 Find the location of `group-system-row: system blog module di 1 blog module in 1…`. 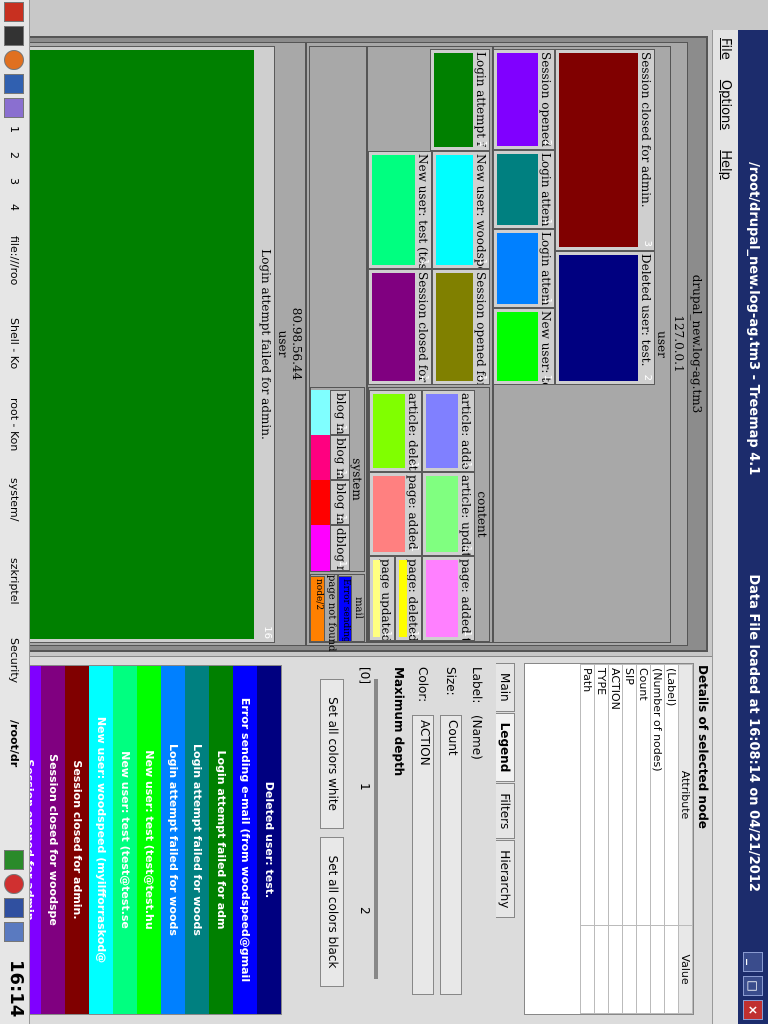

group-system-row: system blog module di 1 blog module in 1… is located at coordinates (338, 349).